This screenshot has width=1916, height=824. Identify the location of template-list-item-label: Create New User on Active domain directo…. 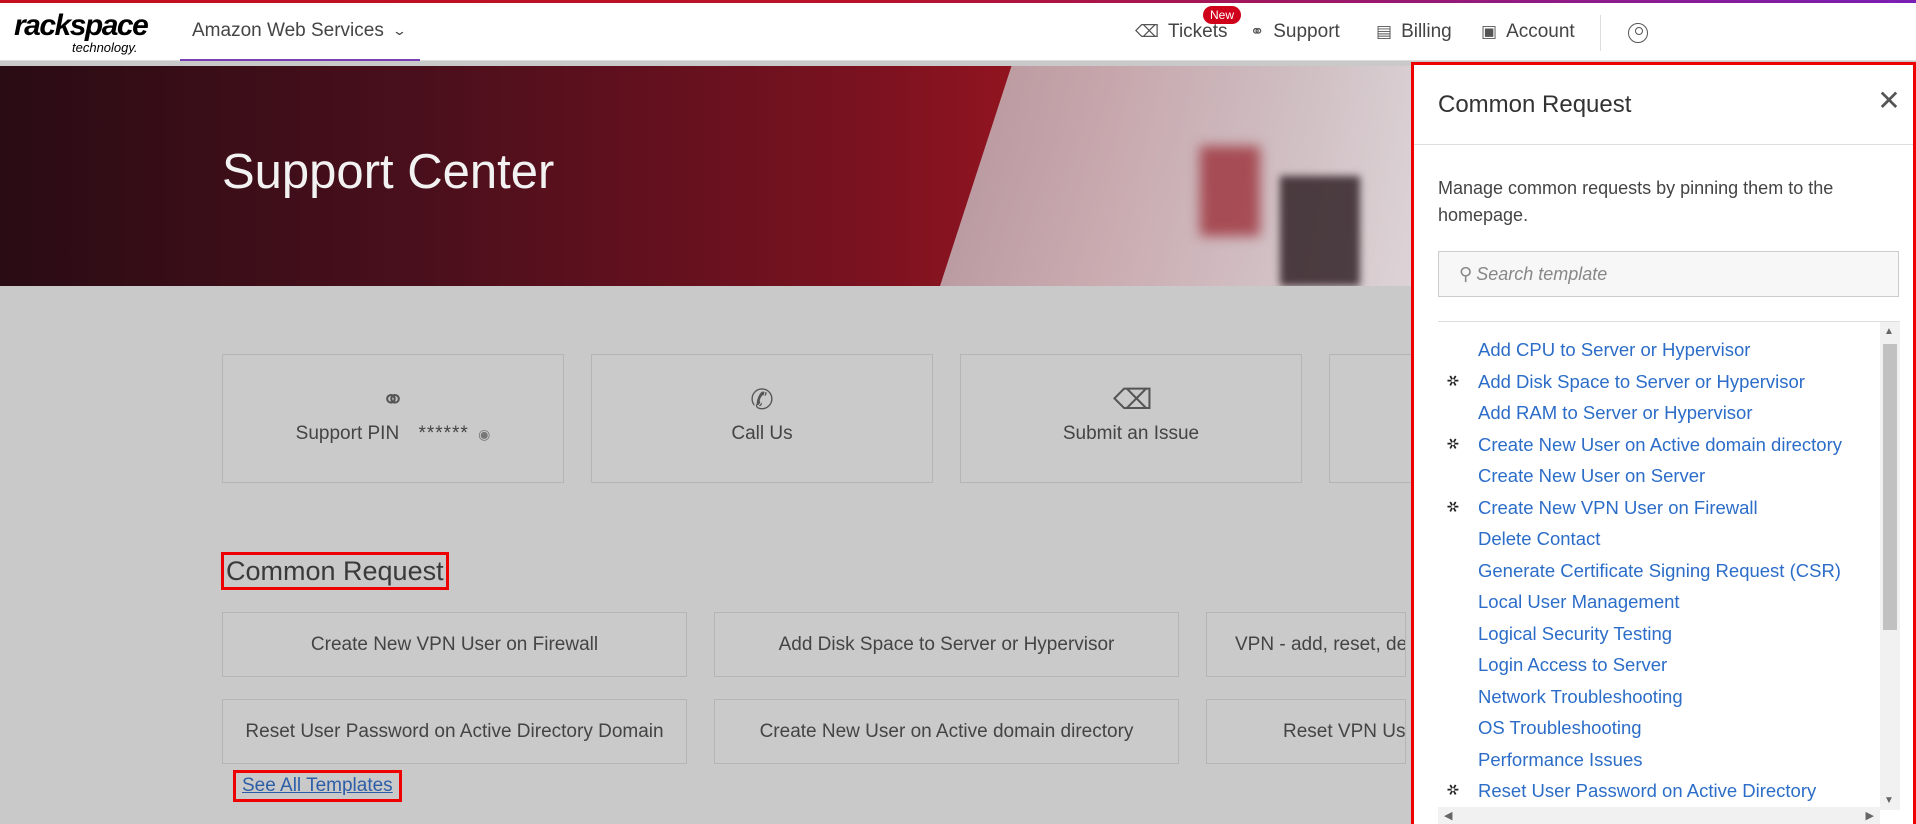
(1660, 444).